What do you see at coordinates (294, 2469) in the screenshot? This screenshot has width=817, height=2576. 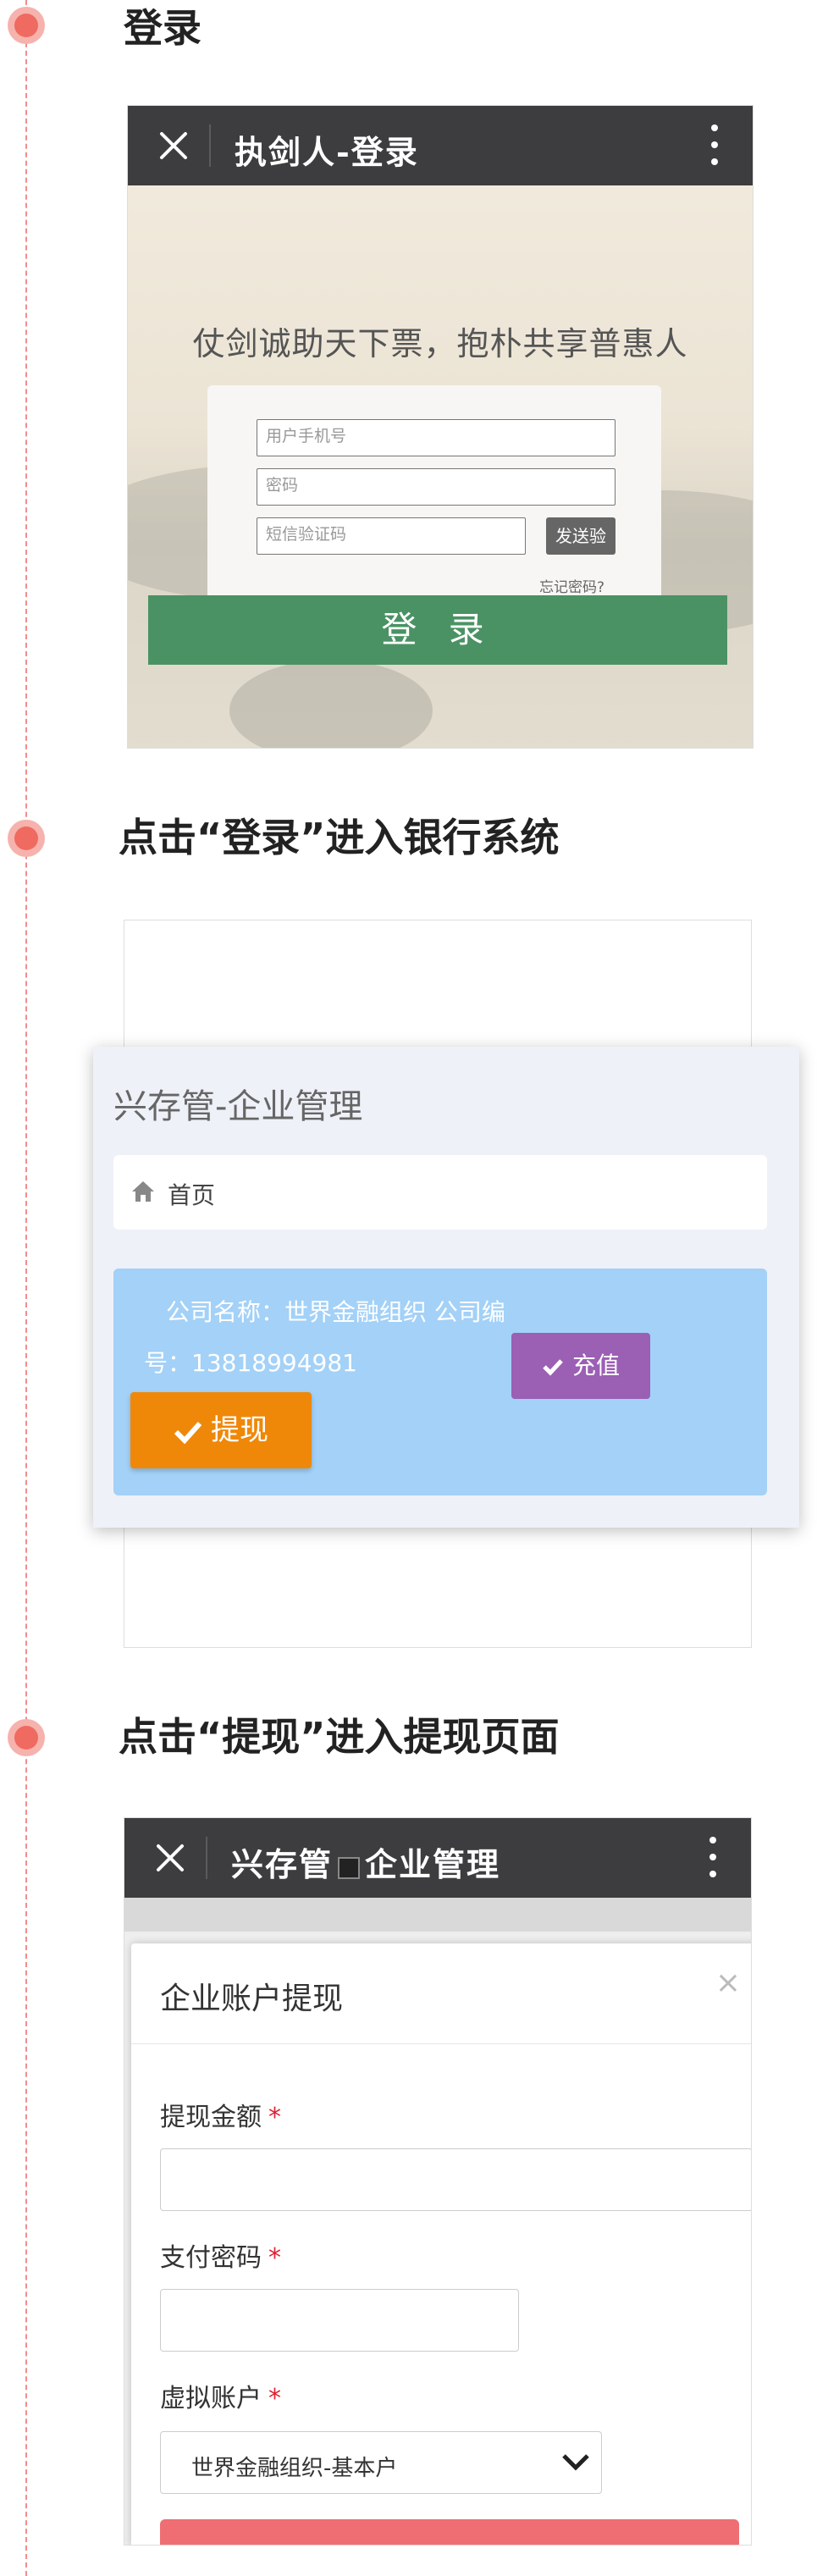 I see `account-select-value: 世界金融组织-基本户` at bounding box center [294, 2469].